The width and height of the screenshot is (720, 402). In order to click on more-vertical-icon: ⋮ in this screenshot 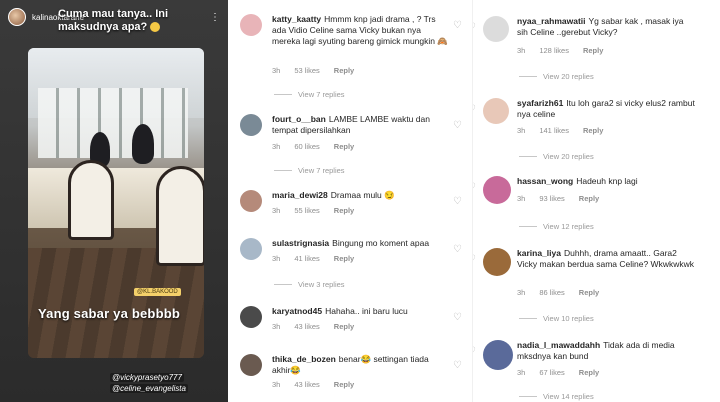, I will do `click(215, 17)`.